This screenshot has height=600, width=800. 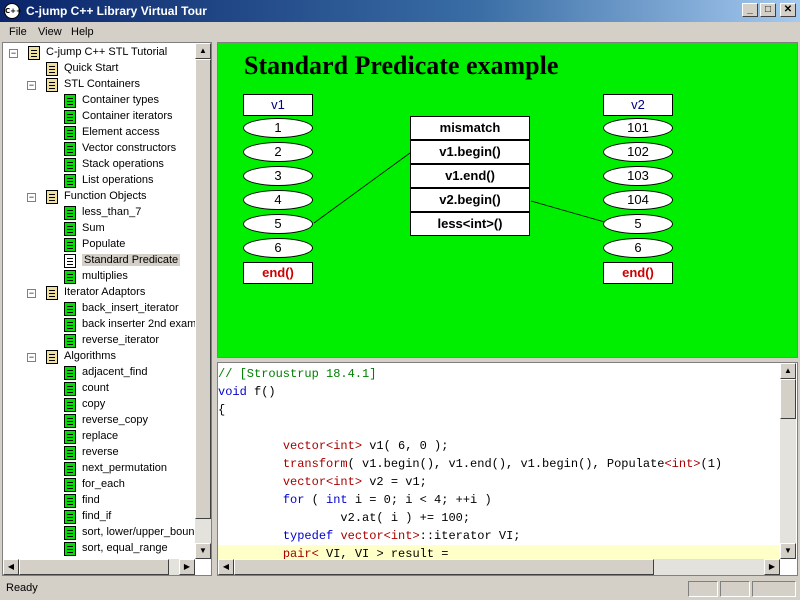 I want to click on tree-item: multiplies, so click(x=98, y=277).